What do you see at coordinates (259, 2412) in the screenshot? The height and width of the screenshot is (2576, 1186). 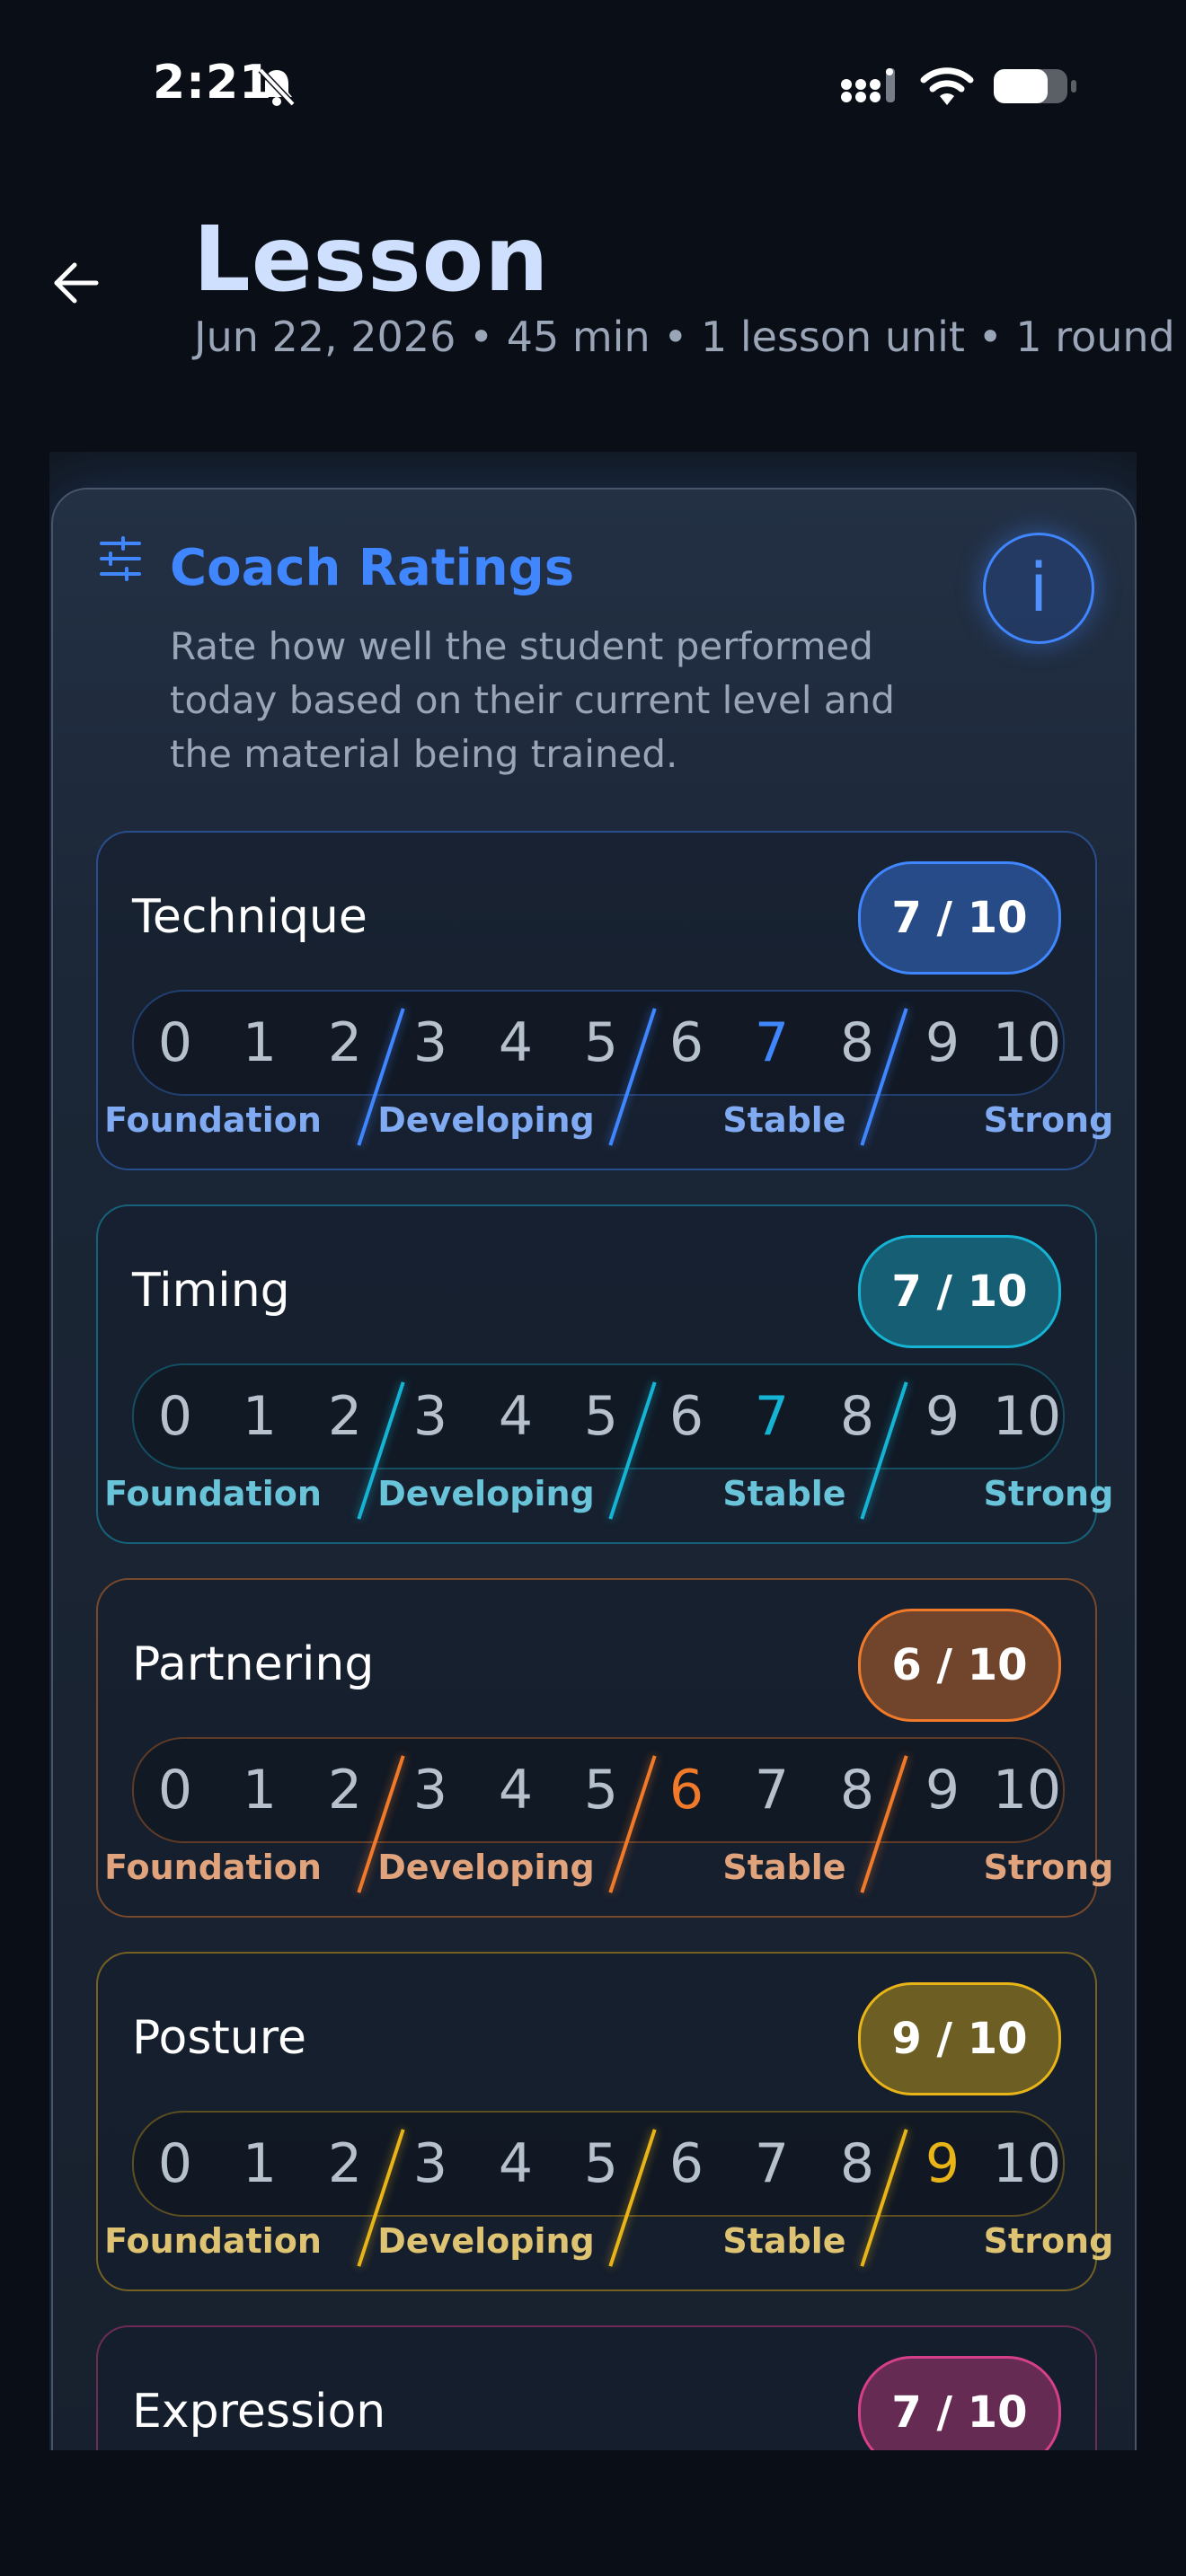 I see `rating-label: Expression` at bounding box center [259, 2412].